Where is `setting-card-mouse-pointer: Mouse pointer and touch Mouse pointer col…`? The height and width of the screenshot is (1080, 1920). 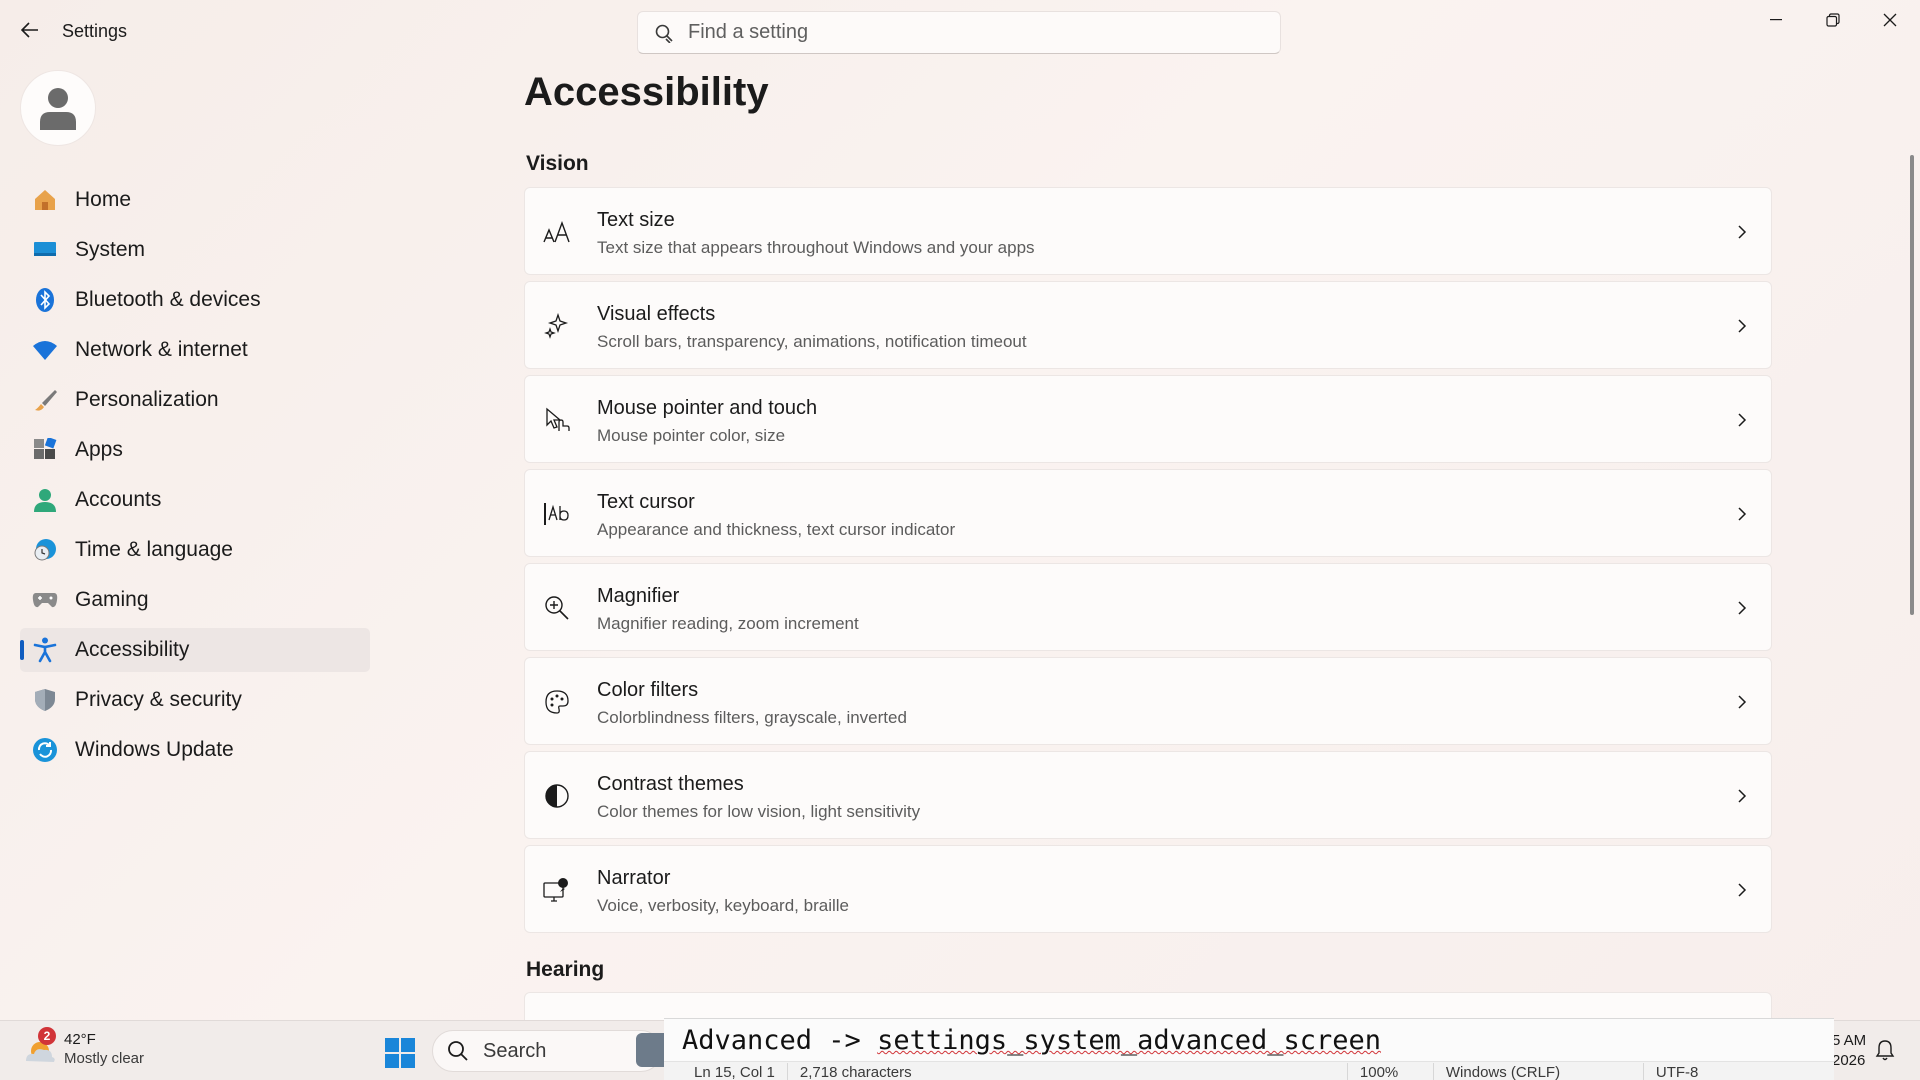 setting-card-mouse-pointer: Mouse pointer and touch Mouse pointer col… is located at coordinates (1148, 419).